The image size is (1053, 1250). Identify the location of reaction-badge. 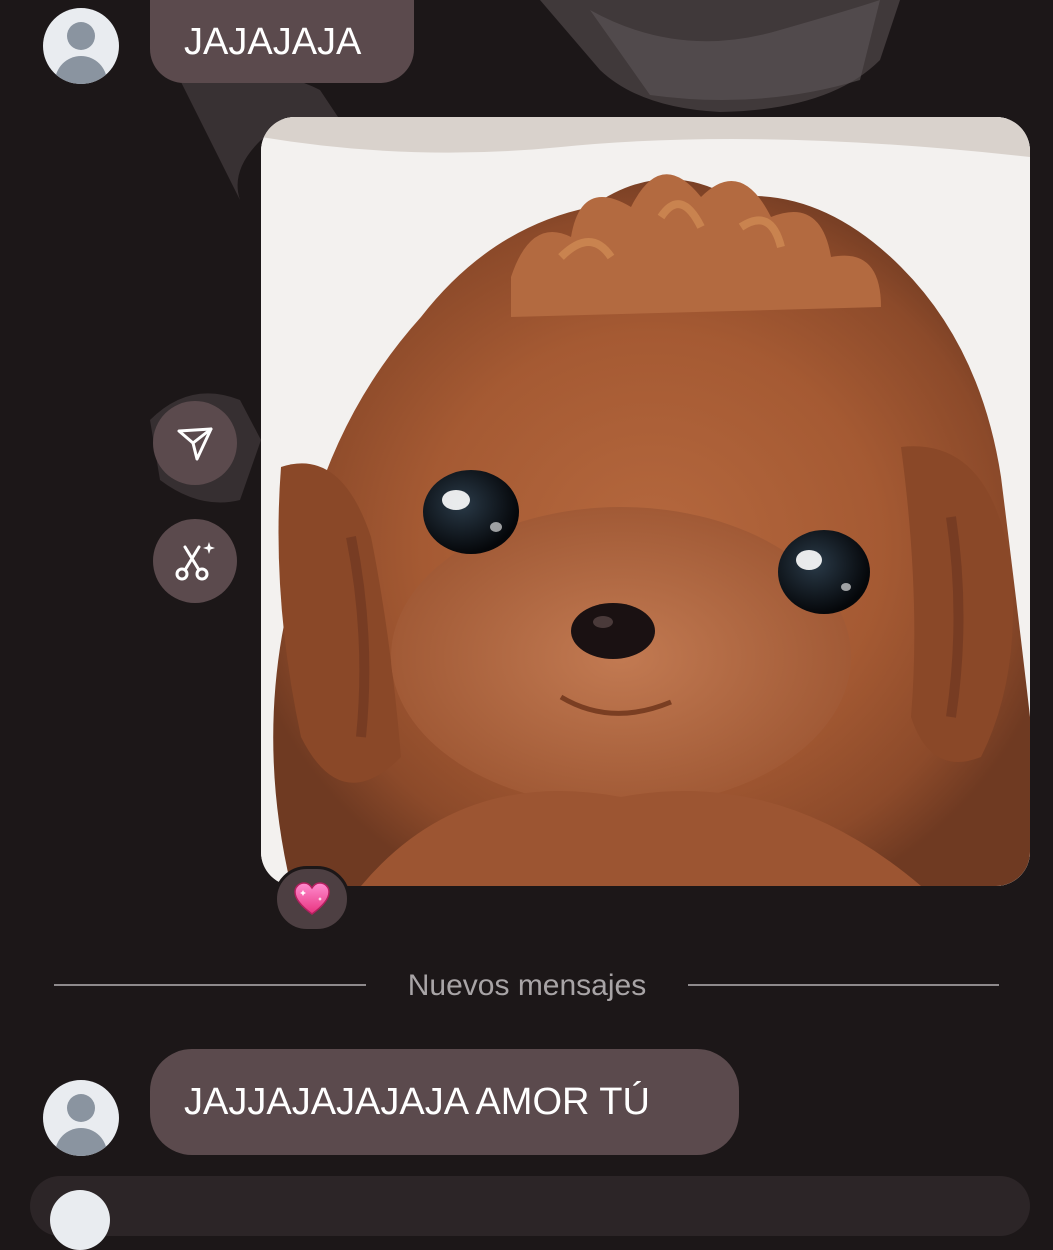
(312, 899).